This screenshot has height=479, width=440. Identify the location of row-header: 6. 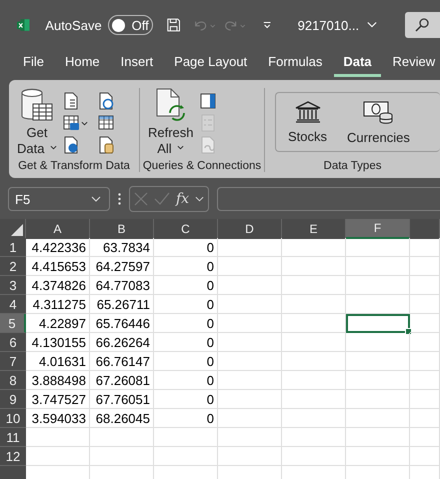
(13, 342).